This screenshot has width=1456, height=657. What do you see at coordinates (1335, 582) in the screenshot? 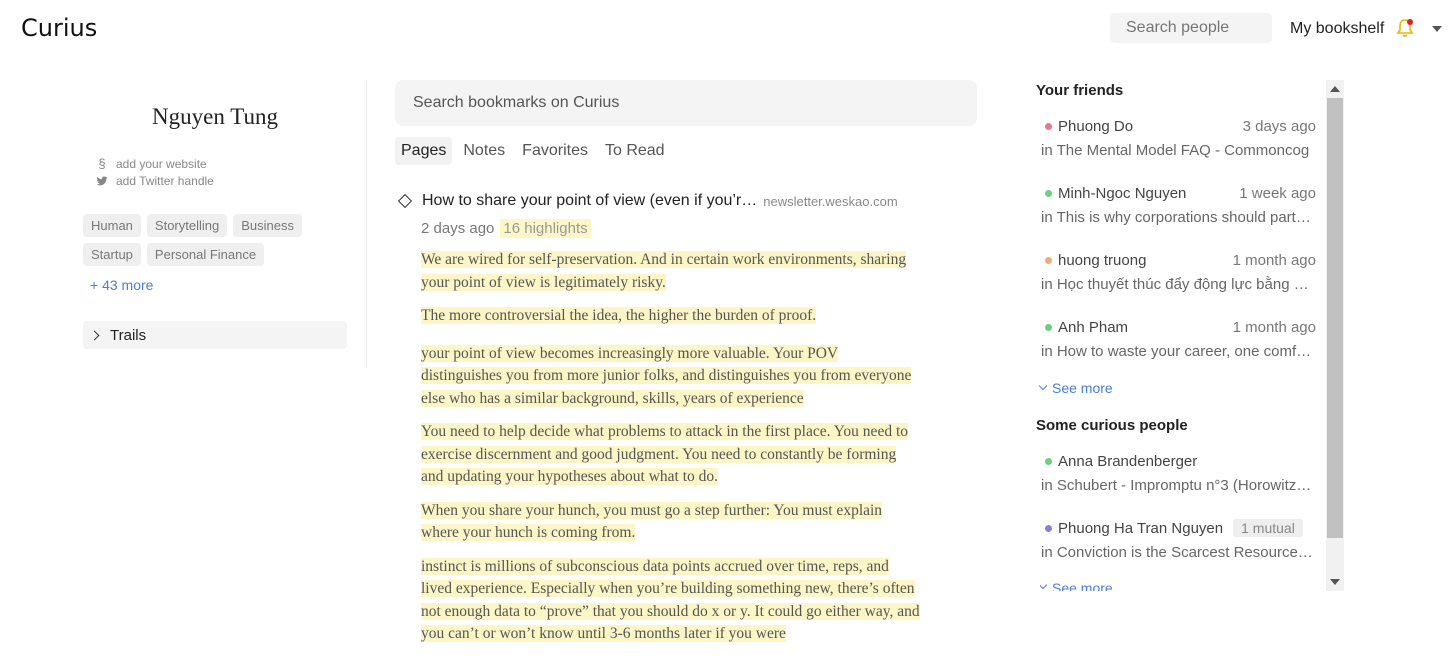
I see `scroll-down-icon` at bounding box center [1335, 582].